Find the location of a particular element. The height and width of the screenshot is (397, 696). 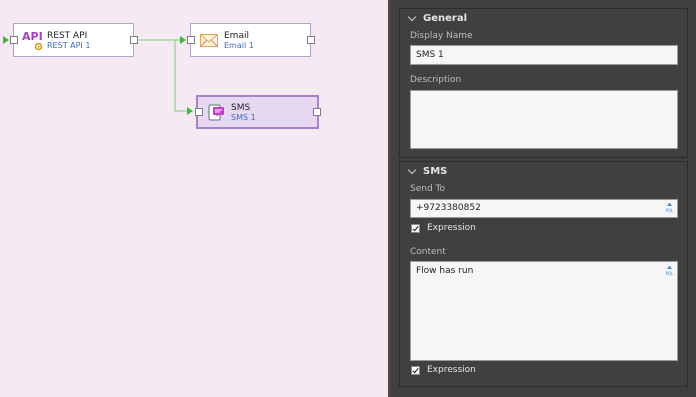

rest-api-node-subtitle: REST API 1 is located at coordinates (69, 45).